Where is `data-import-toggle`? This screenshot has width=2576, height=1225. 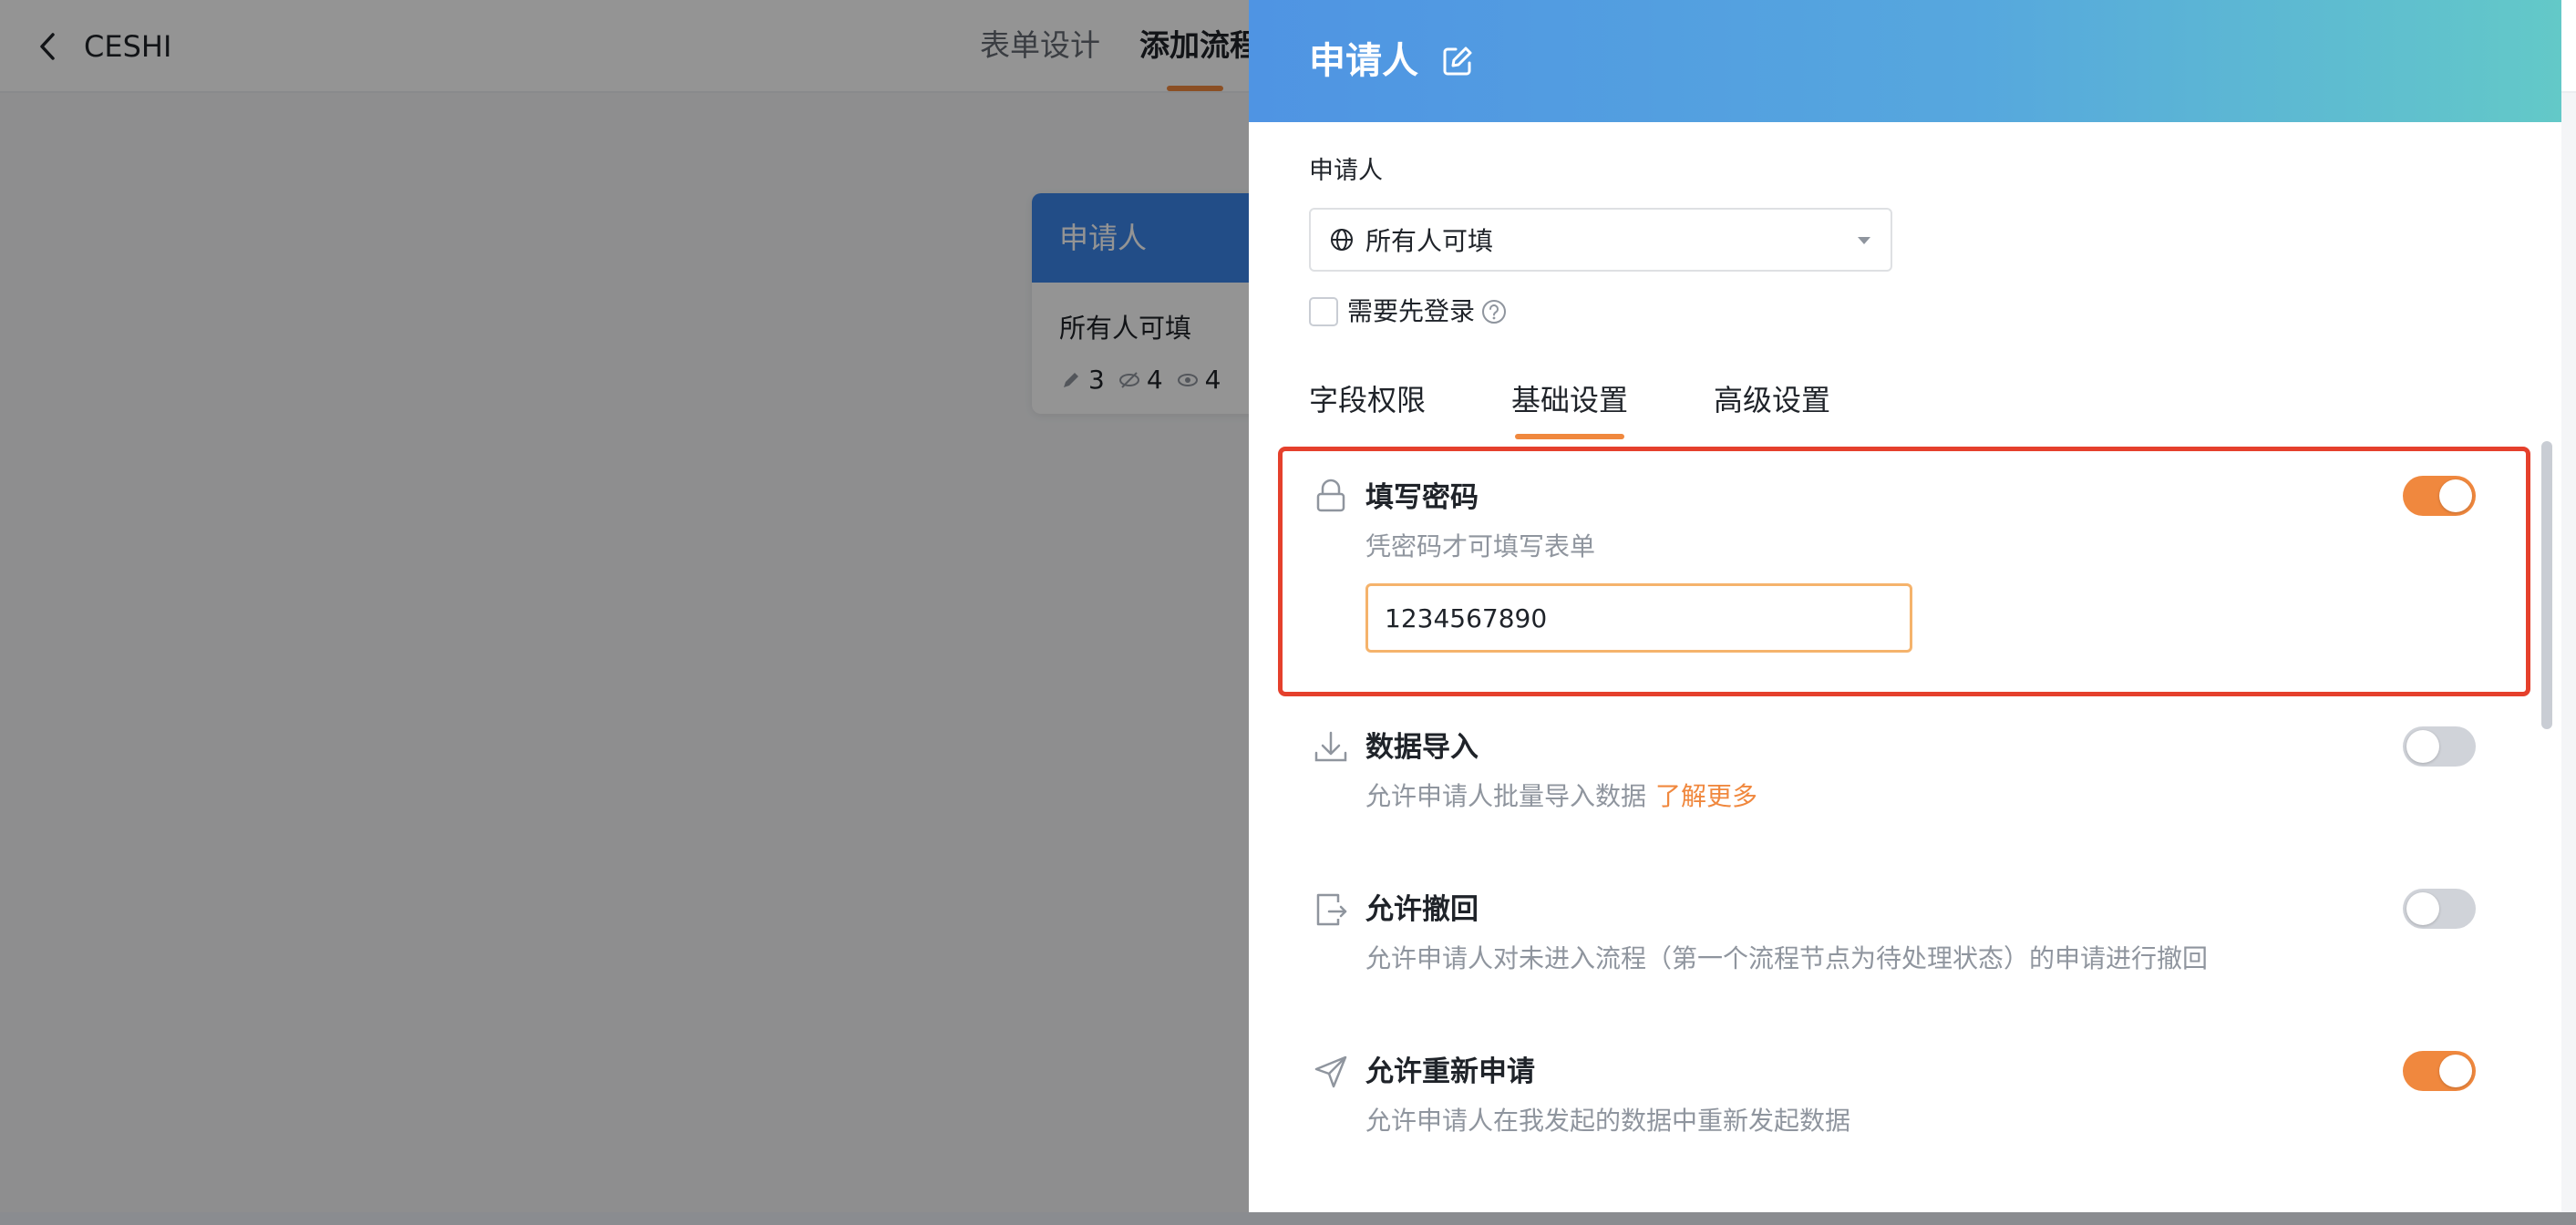
data-import-toggle is located at coordinates (2439, 746).